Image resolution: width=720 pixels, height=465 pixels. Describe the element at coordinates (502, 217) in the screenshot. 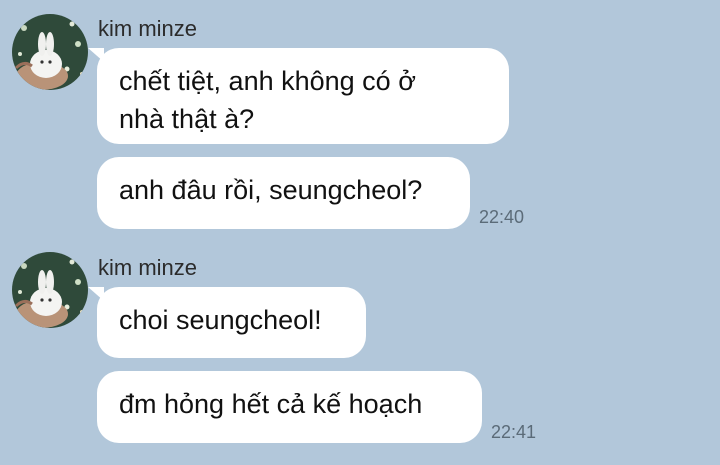

I see `message-timestamp: 22:40` at that location.